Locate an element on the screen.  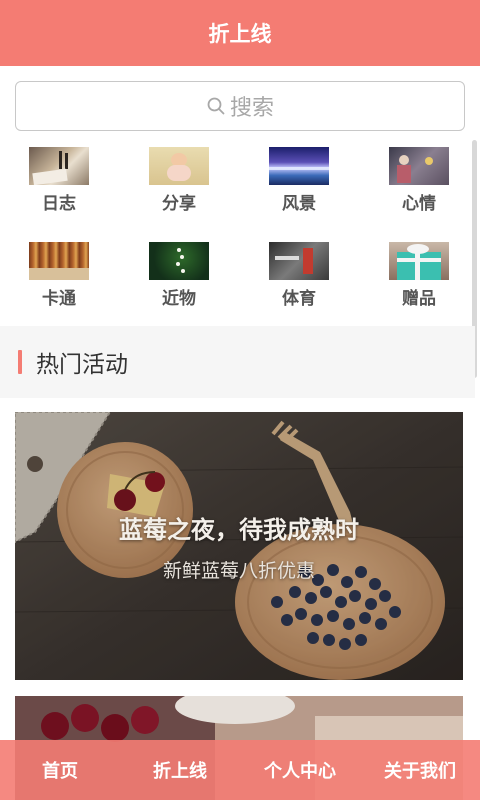
category-sports: 体育 is located at coordinates (299, 275).